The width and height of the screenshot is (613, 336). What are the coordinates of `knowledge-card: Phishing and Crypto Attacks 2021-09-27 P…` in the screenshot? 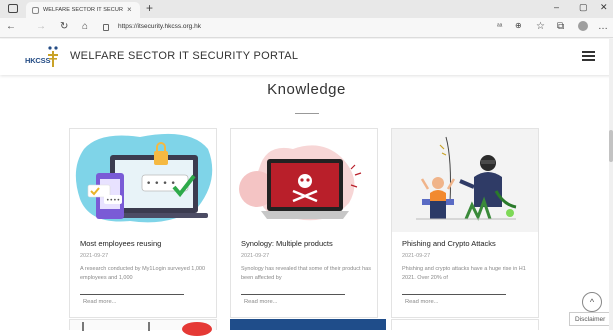 It's located at (465, 223).